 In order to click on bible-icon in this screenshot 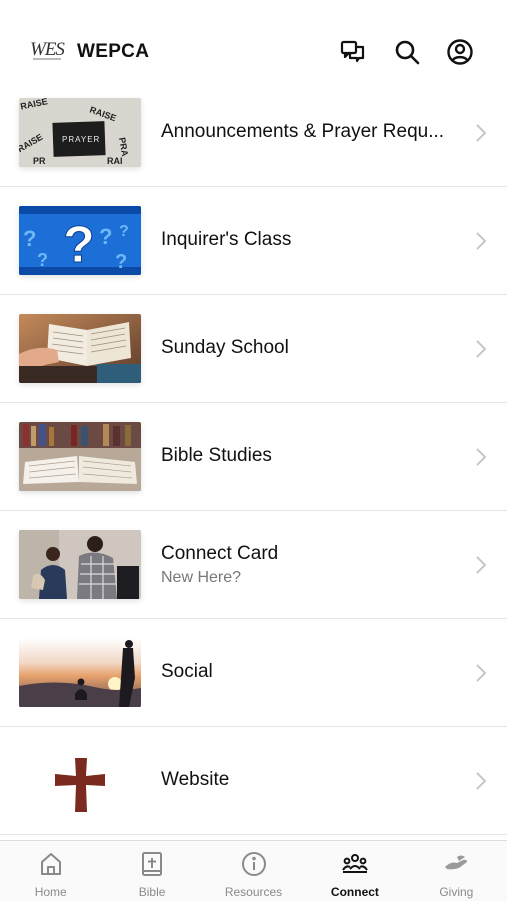, I will do `click(152, 864)`.